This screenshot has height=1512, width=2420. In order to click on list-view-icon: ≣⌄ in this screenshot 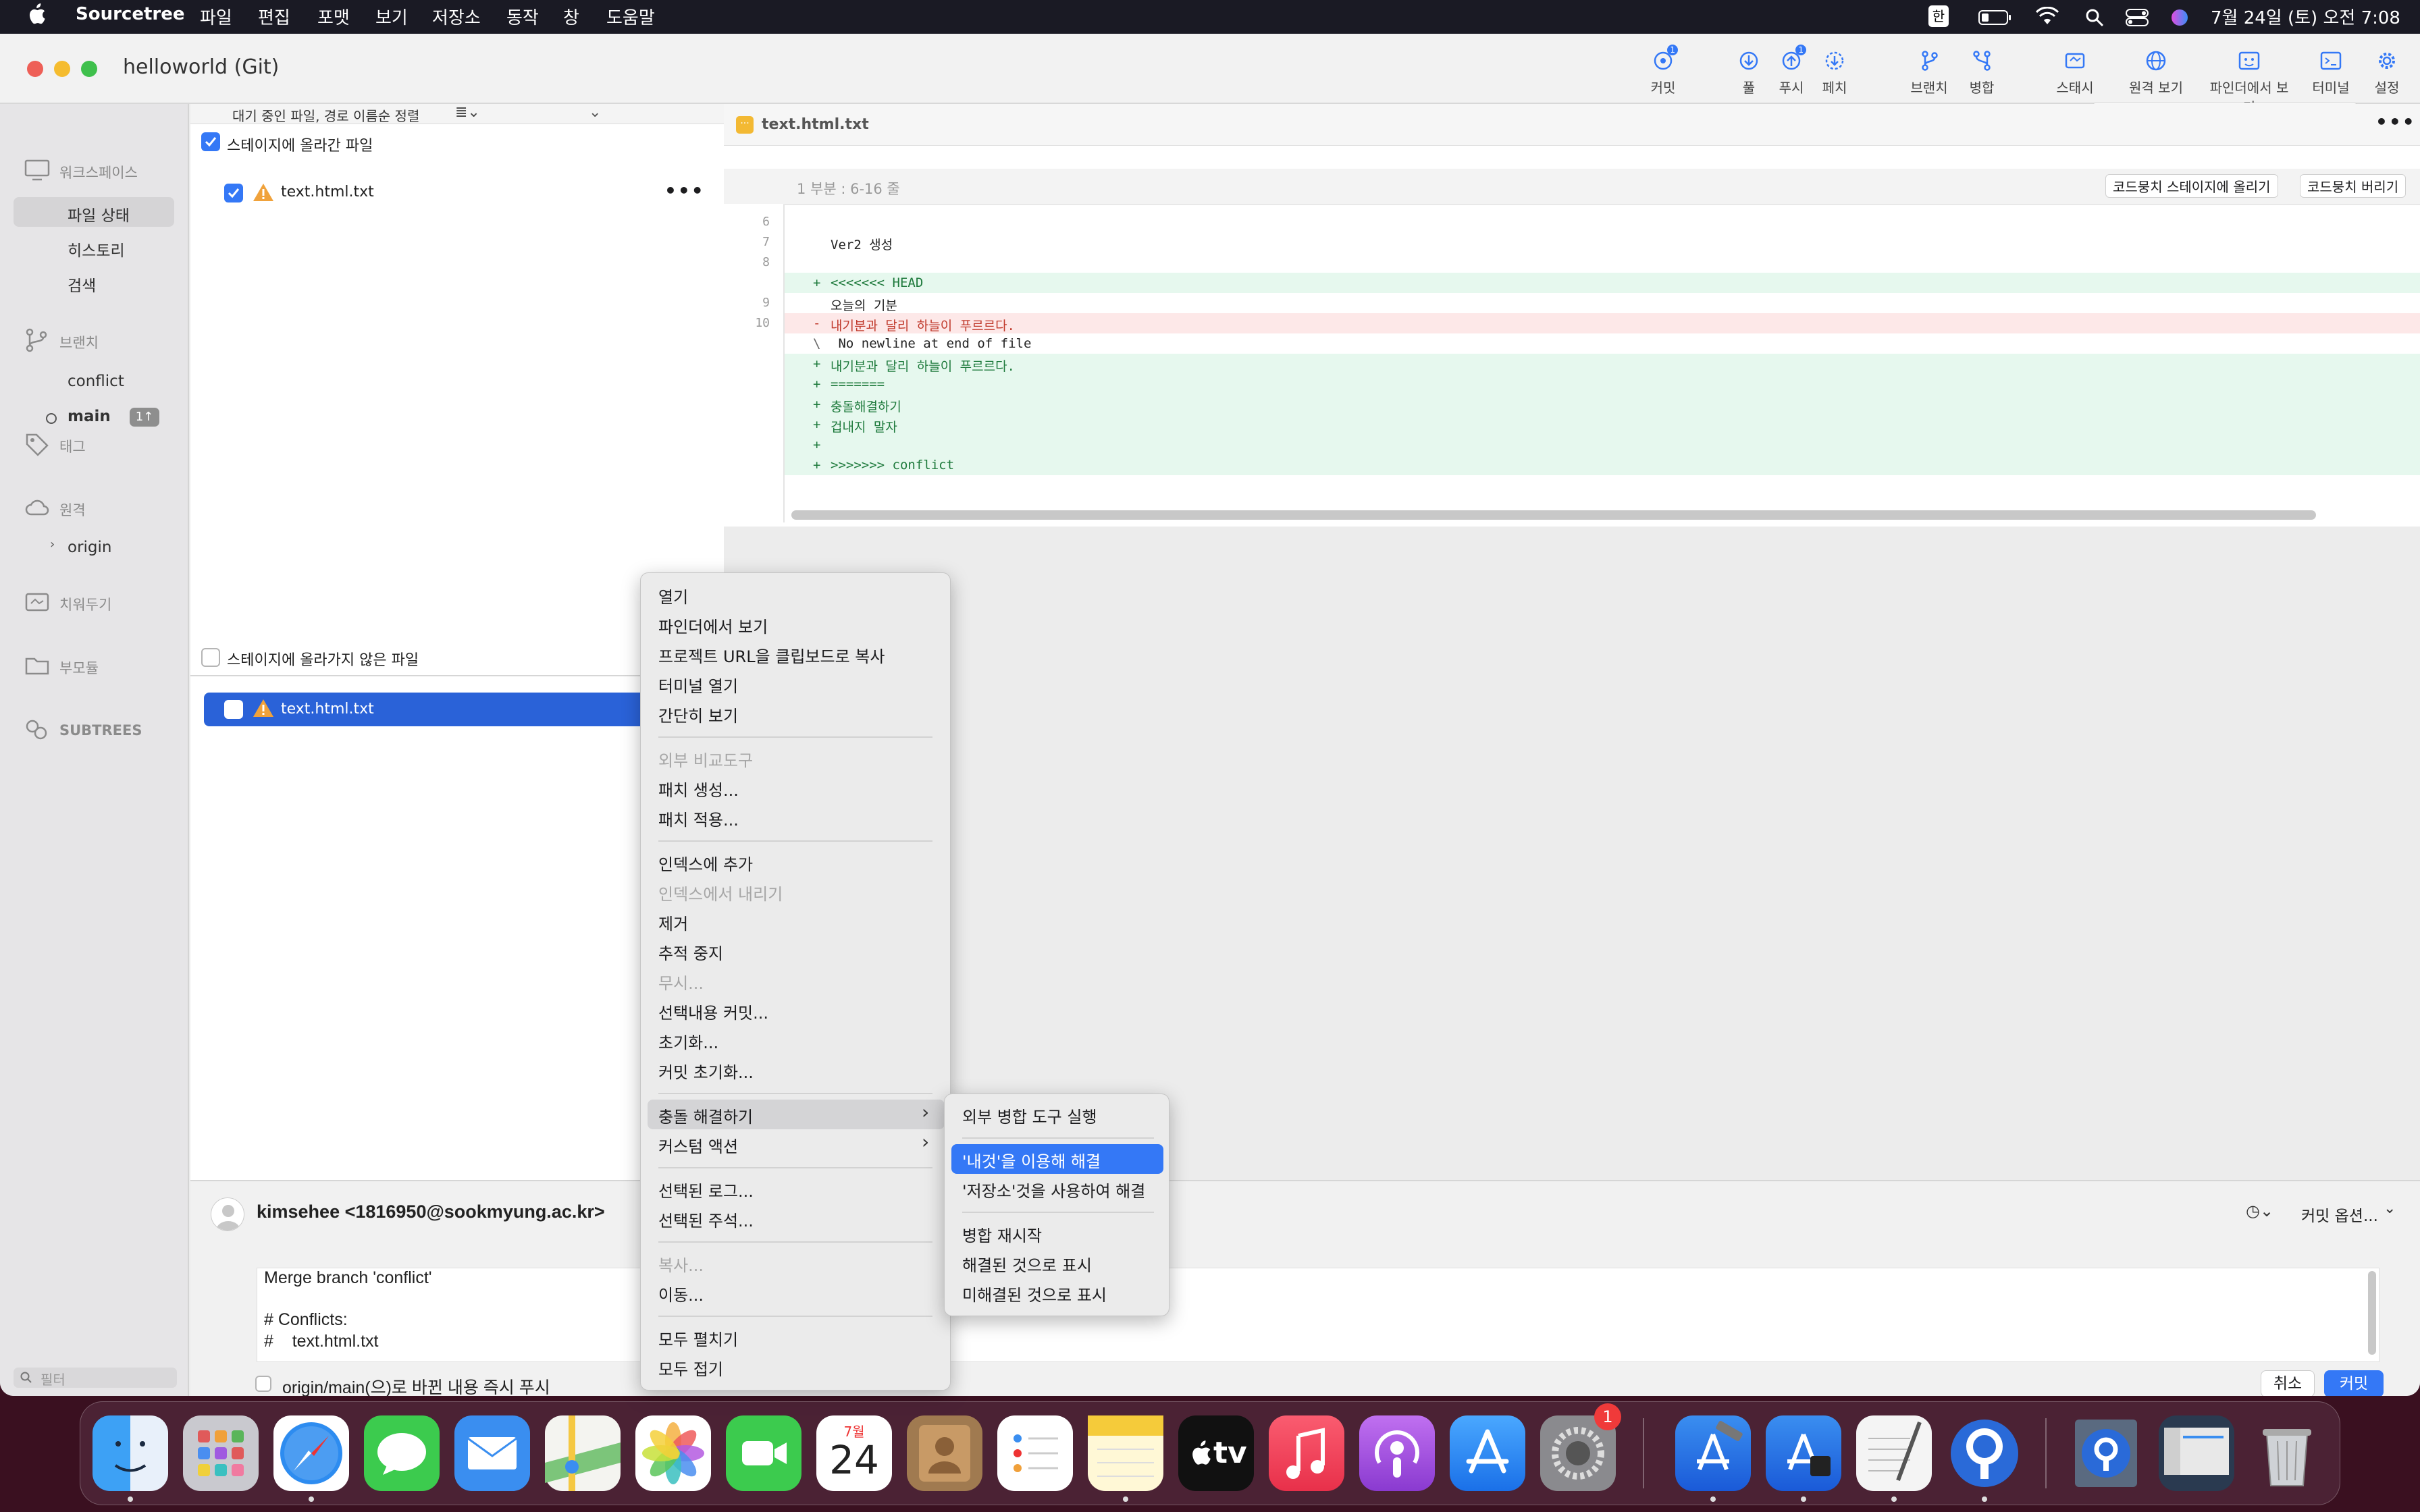, I will do `click(467, 112)`.